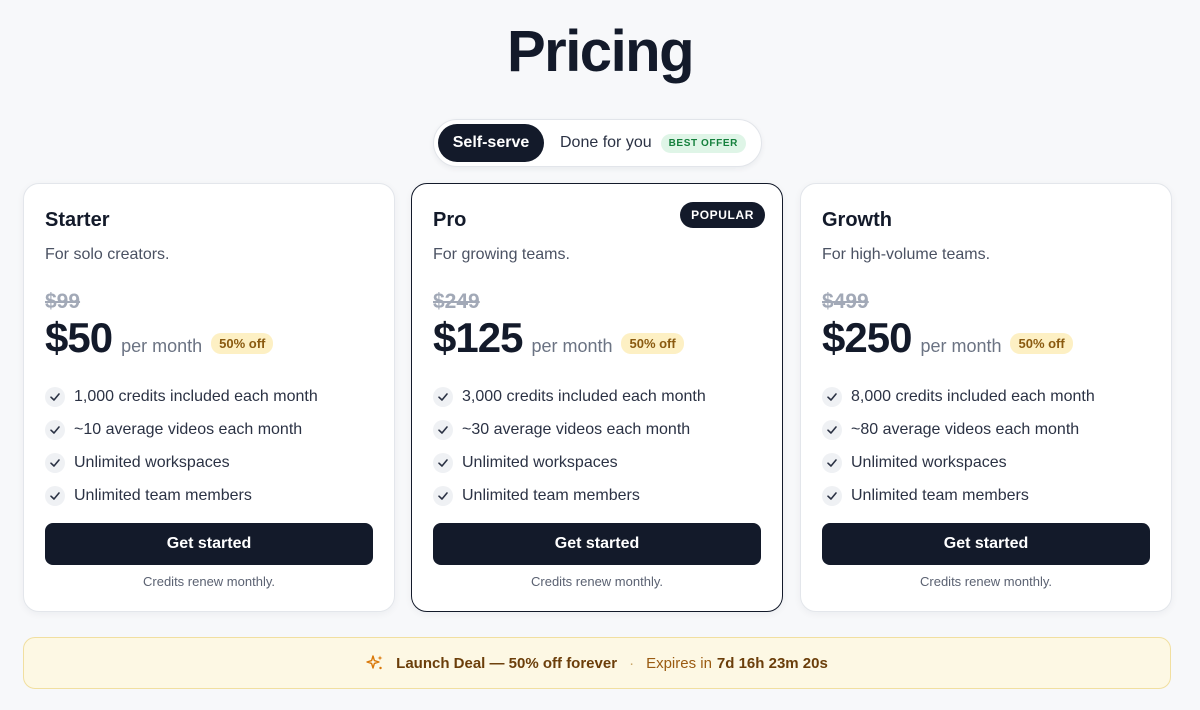  What do you see at coordinates (867, 337) in the screenshot?
I see `current-price: $250` at bounding box center [867, 337].